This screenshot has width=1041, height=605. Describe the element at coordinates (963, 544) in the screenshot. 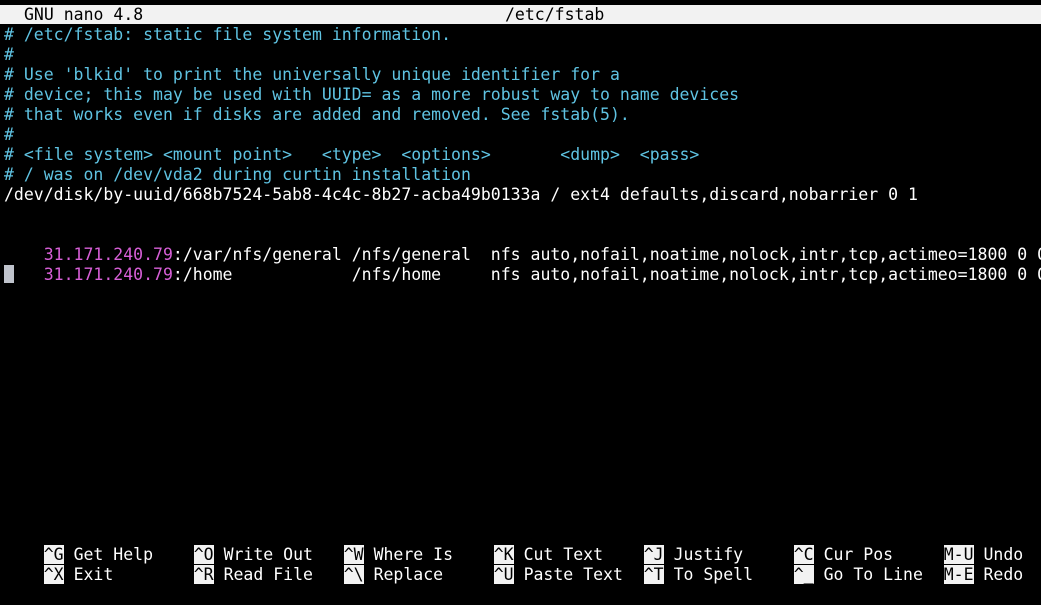

I see `shortcut-undo: M-U Undo` at that location.